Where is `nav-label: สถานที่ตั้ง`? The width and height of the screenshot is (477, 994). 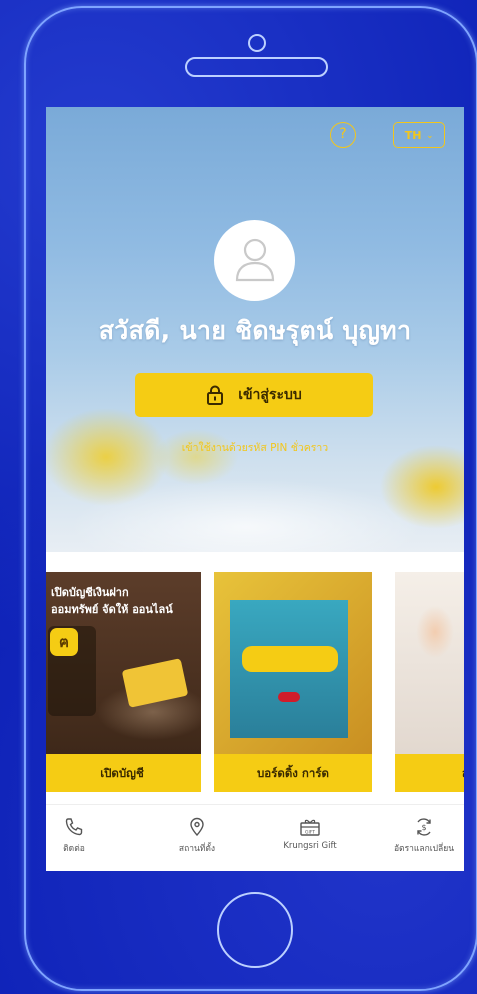
nav-label: สถานที่ตั้ง is located at coordinates (197, 849).